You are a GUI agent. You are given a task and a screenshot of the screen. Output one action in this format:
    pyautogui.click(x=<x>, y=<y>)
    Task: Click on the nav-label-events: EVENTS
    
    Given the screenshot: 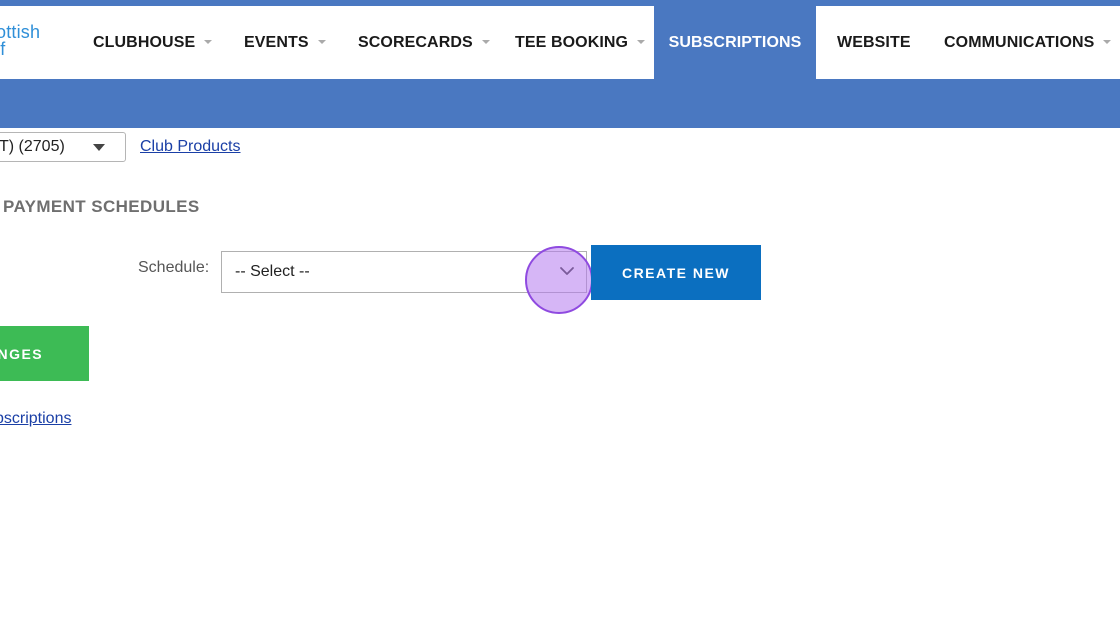 What is the action you would take?
    pyautogui.click(x=276, y=42)
    